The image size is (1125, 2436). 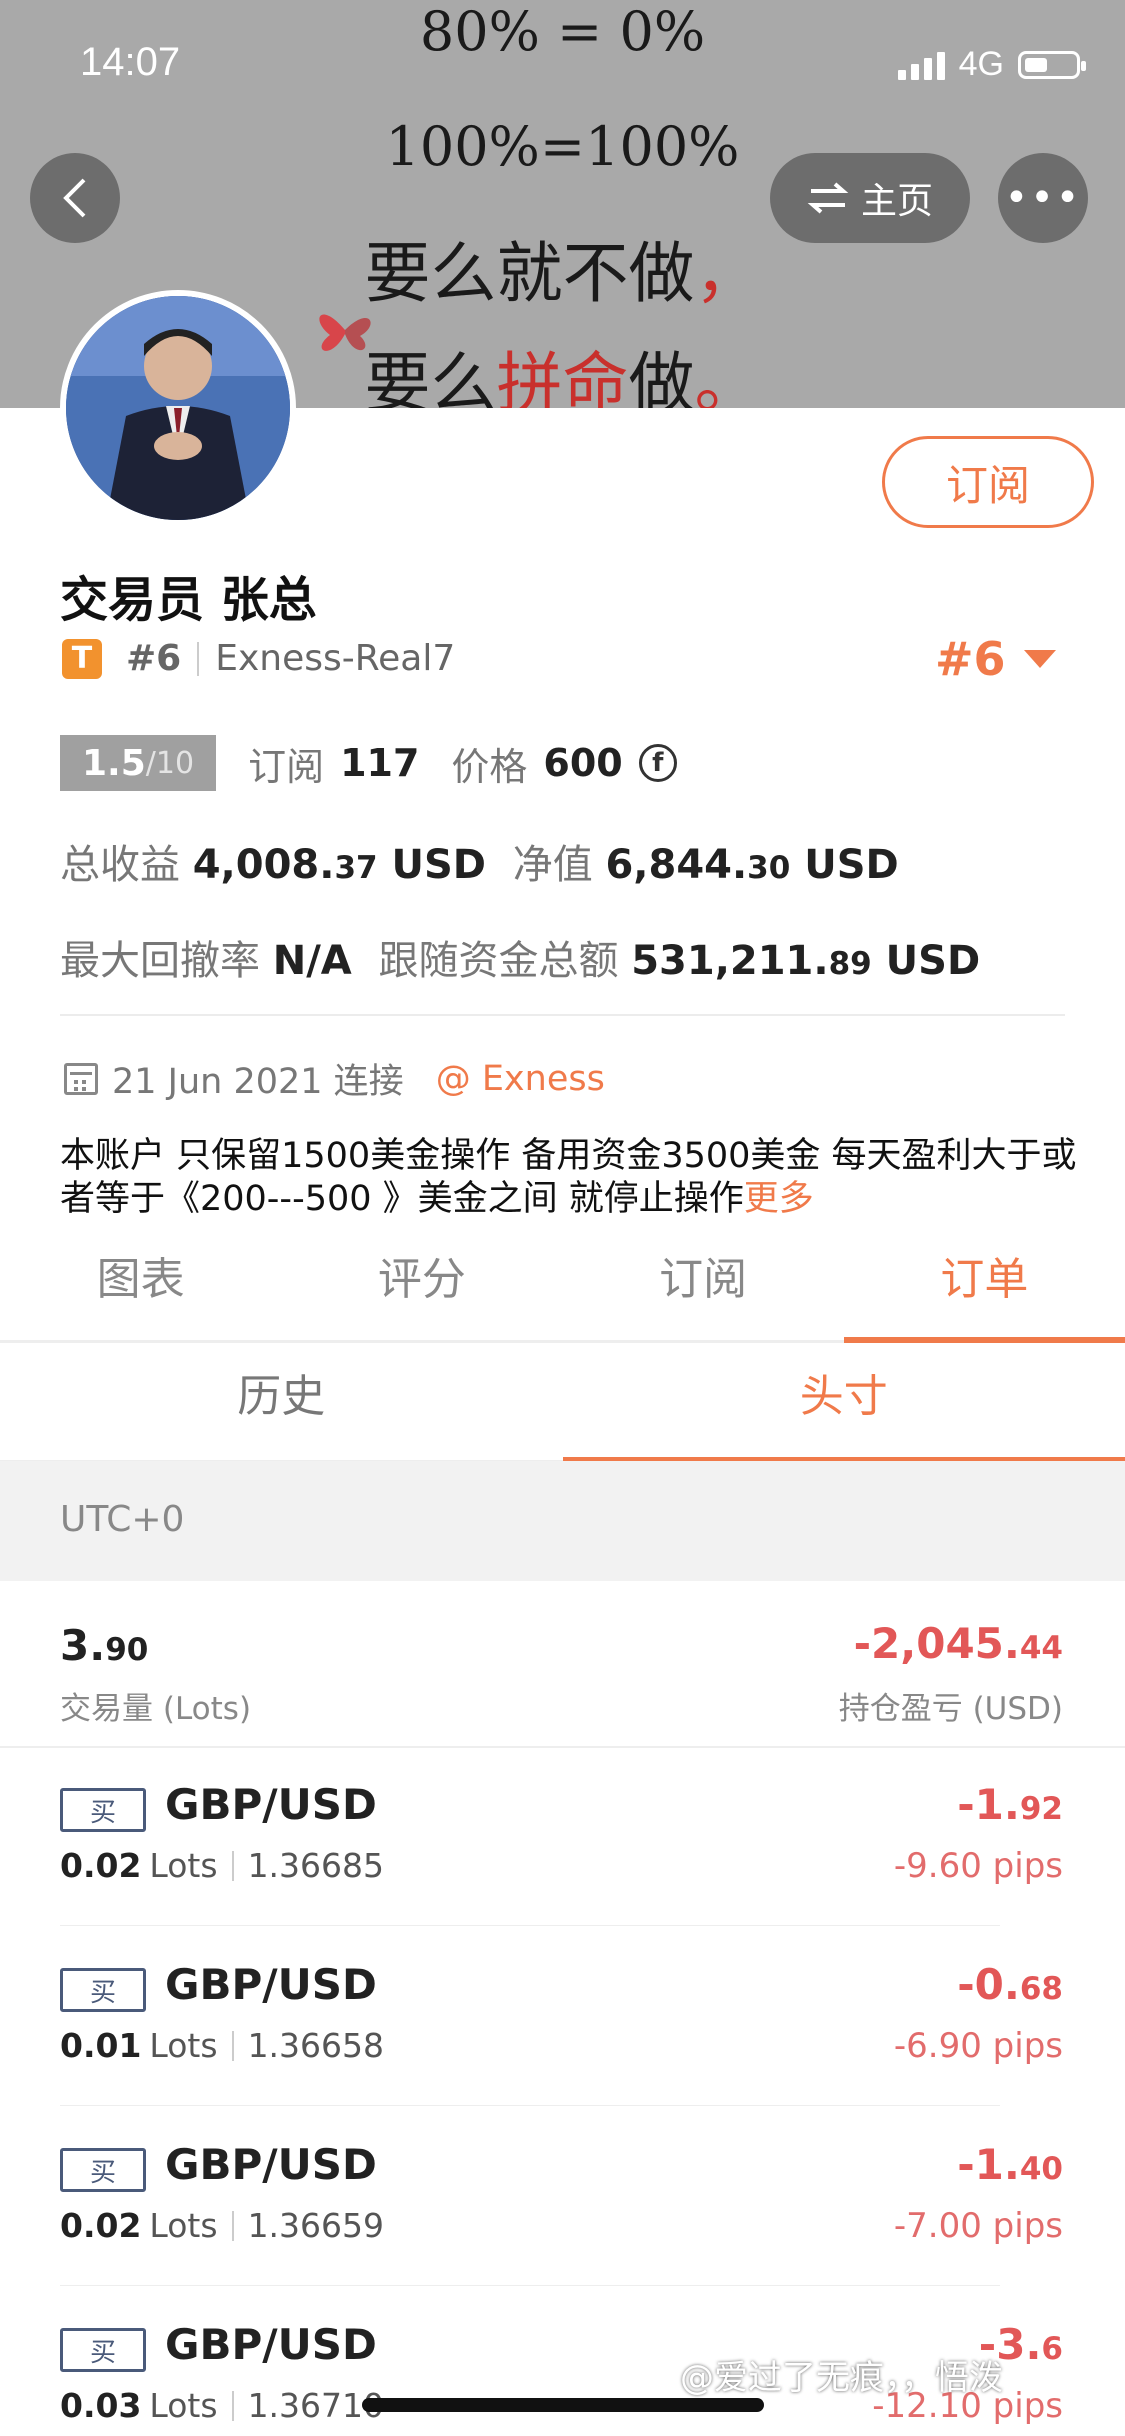 What do you see at coordinates (727, 376) in the screenshot?
I see `banner-line-4-d: 。` at bounding box center [727, 376].